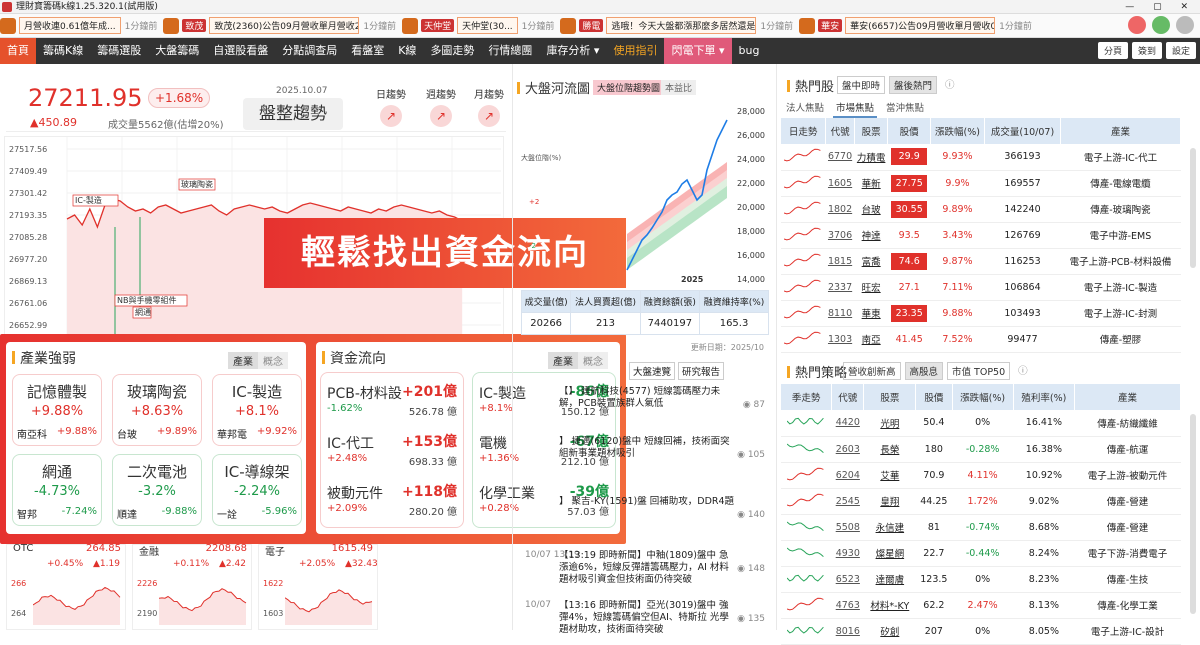  I want to click on nav-right-button: 分頁, so click(1112, 50).